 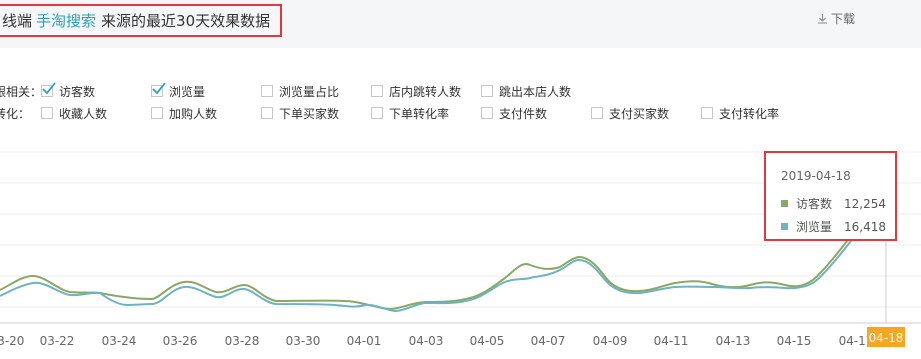 I want to click on metric-checkbox-item: 跳出本店人数, so click(x=526, y=91).